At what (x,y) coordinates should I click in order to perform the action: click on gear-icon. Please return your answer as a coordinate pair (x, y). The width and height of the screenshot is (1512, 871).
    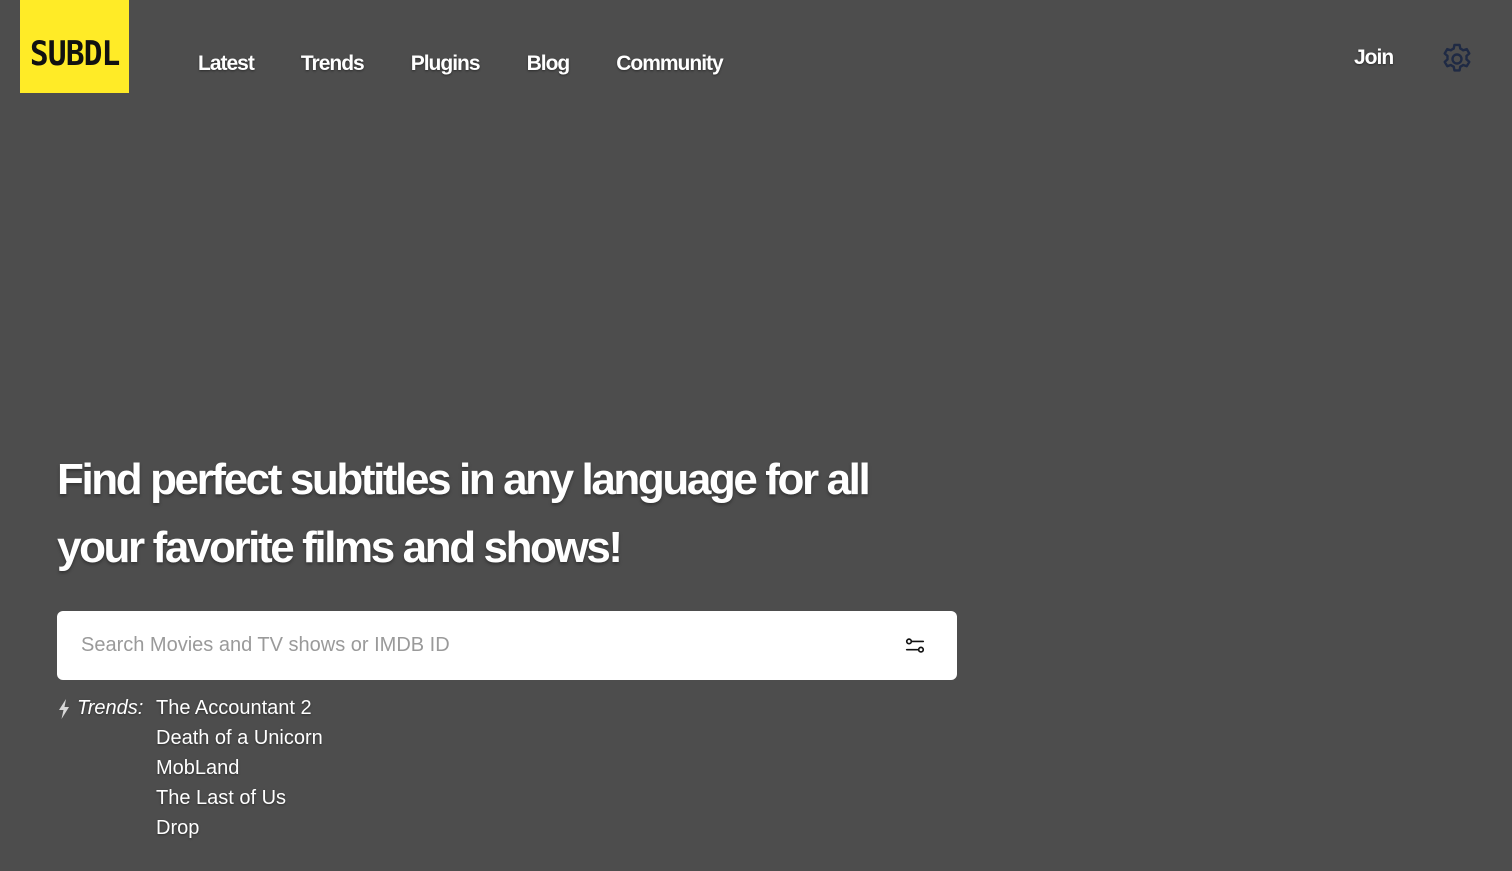
    Looking at the image, I should click on (1457, 59).